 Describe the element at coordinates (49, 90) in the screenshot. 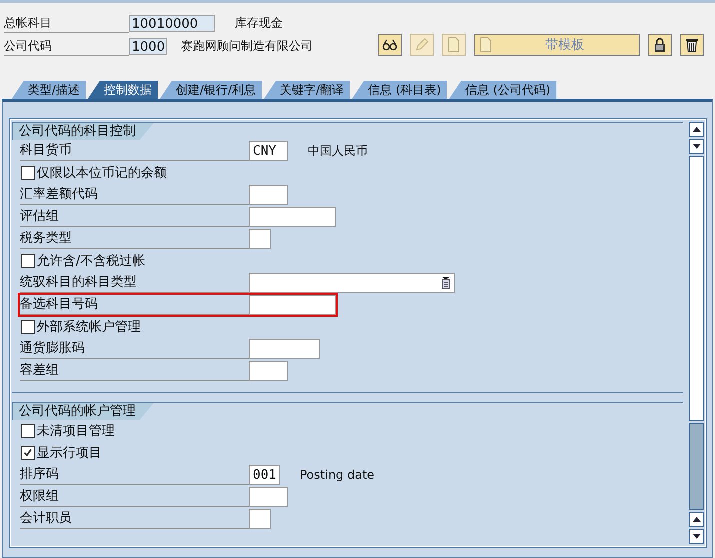

I see `tab: 类型/描述` at that location.